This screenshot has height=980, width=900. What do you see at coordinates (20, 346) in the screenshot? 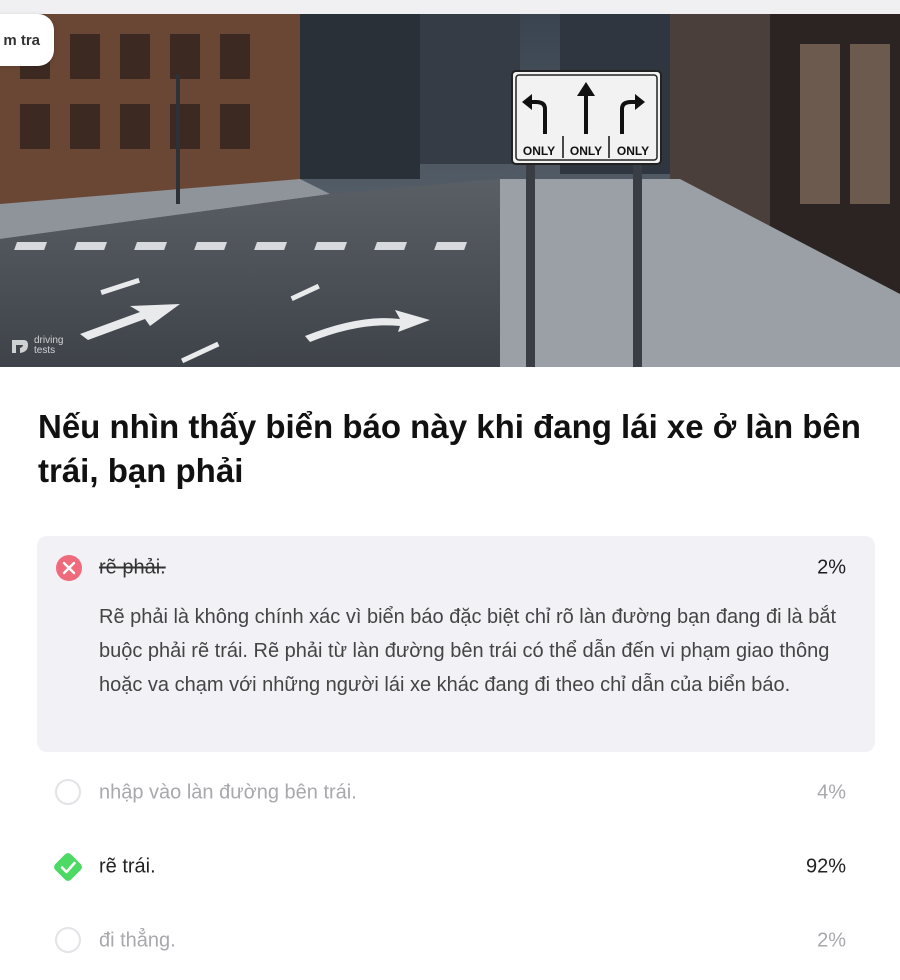
I see `driving-tests-logo-icon` at bounding box center [20, 346].